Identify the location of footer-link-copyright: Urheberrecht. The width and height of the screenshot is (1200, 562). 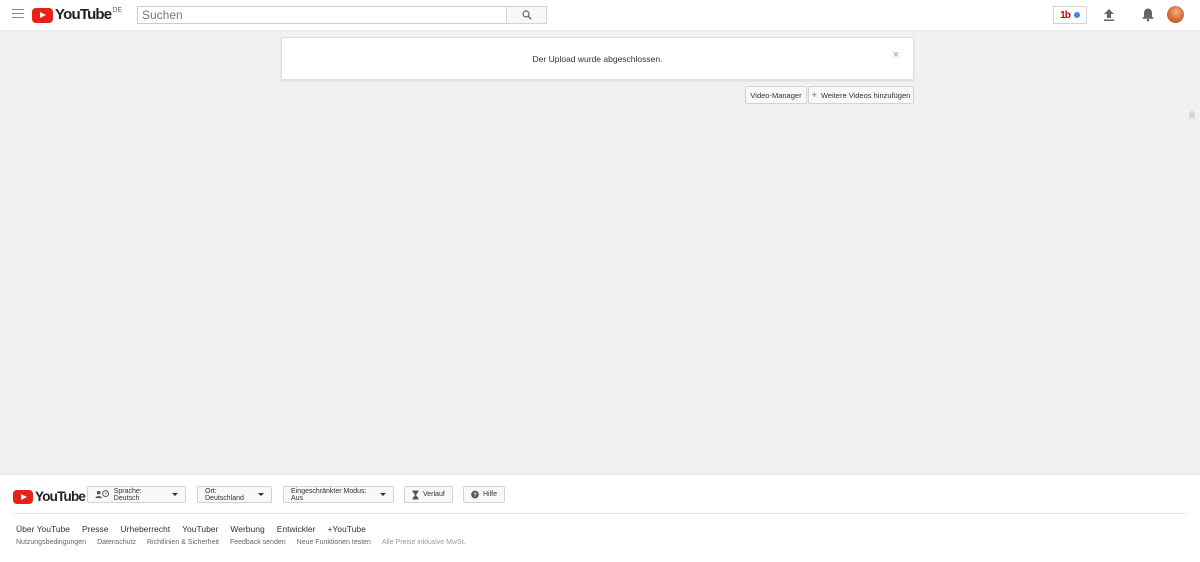
(146, 529).